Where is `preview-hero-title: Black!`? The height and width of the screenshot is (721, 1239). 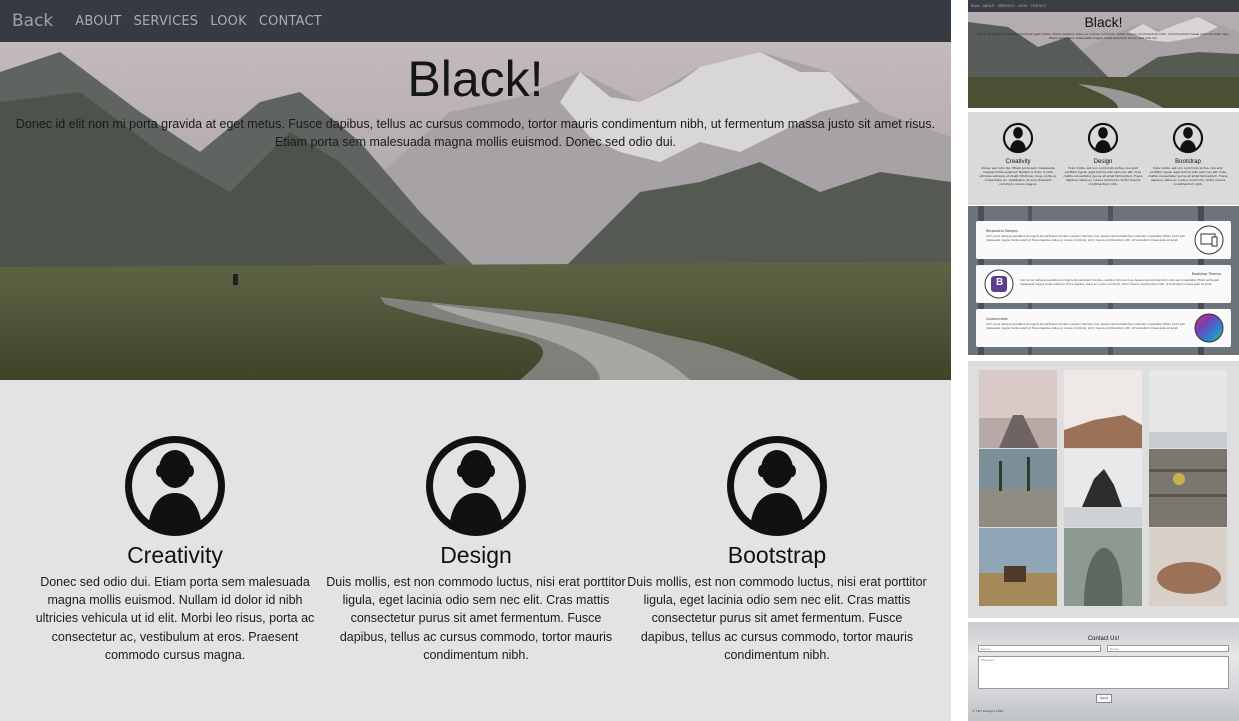 preview-hero-title: Black! is located at coordinates (1103, 22).